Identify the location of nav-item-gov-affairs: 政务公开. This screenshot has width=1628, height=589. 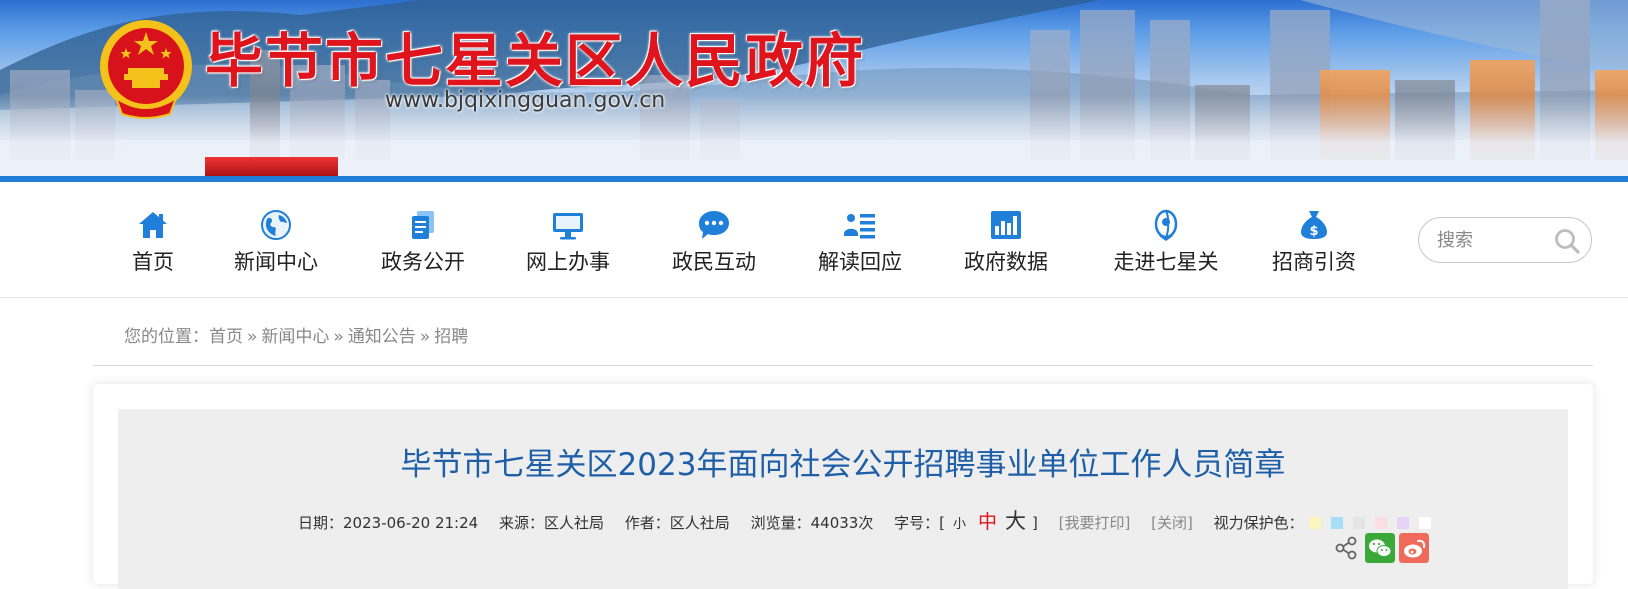
(423, 242).